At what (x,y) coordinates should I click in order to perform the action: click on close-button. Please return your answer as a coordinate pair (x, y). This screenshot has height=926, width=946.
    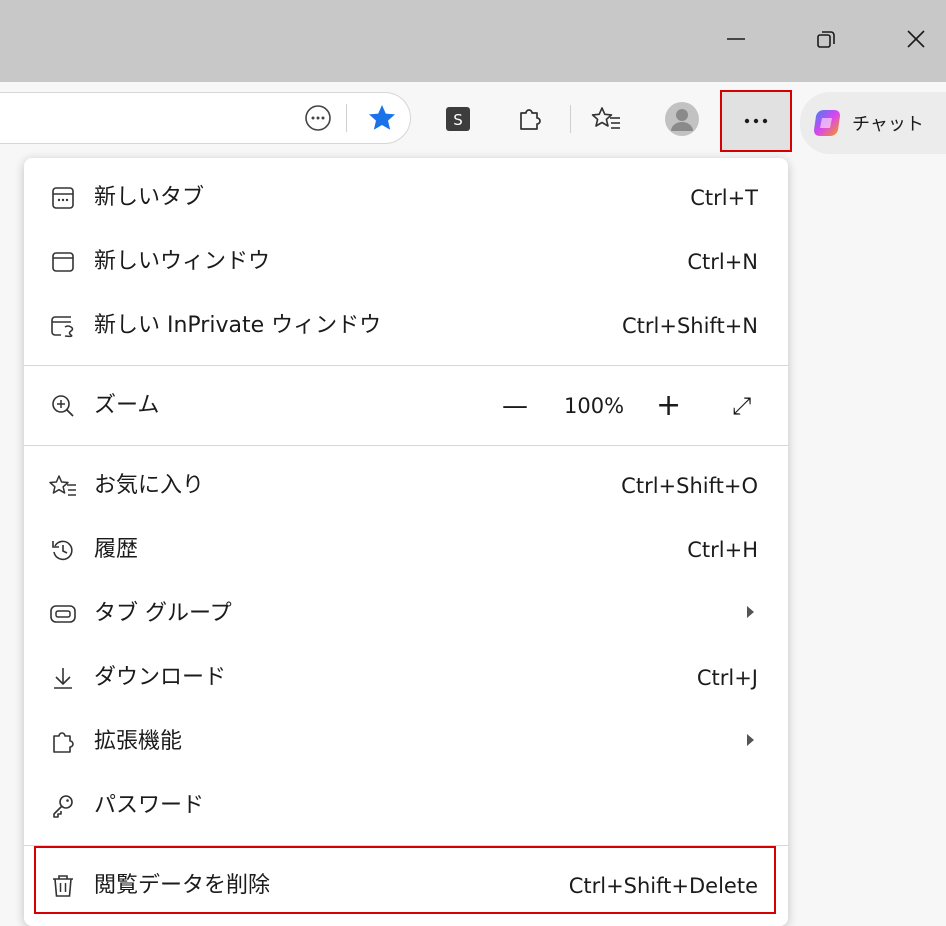
    Looking at the image, I should click on (916, 39).